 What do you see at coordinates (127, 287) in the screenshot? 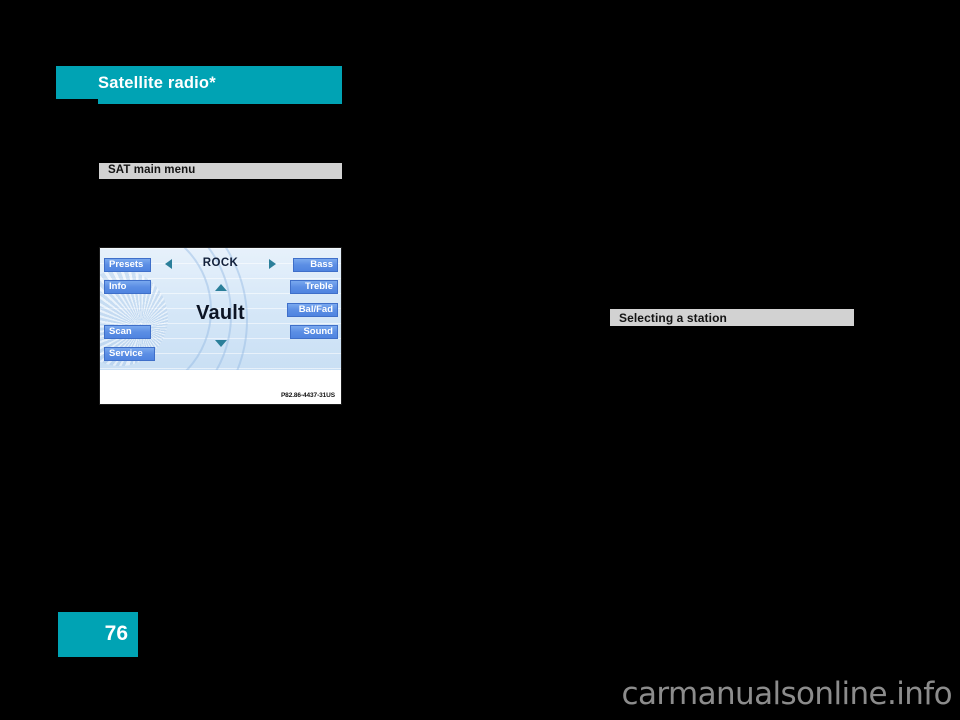
I see `display-button-info: Info` at bounding box center [127, 287].